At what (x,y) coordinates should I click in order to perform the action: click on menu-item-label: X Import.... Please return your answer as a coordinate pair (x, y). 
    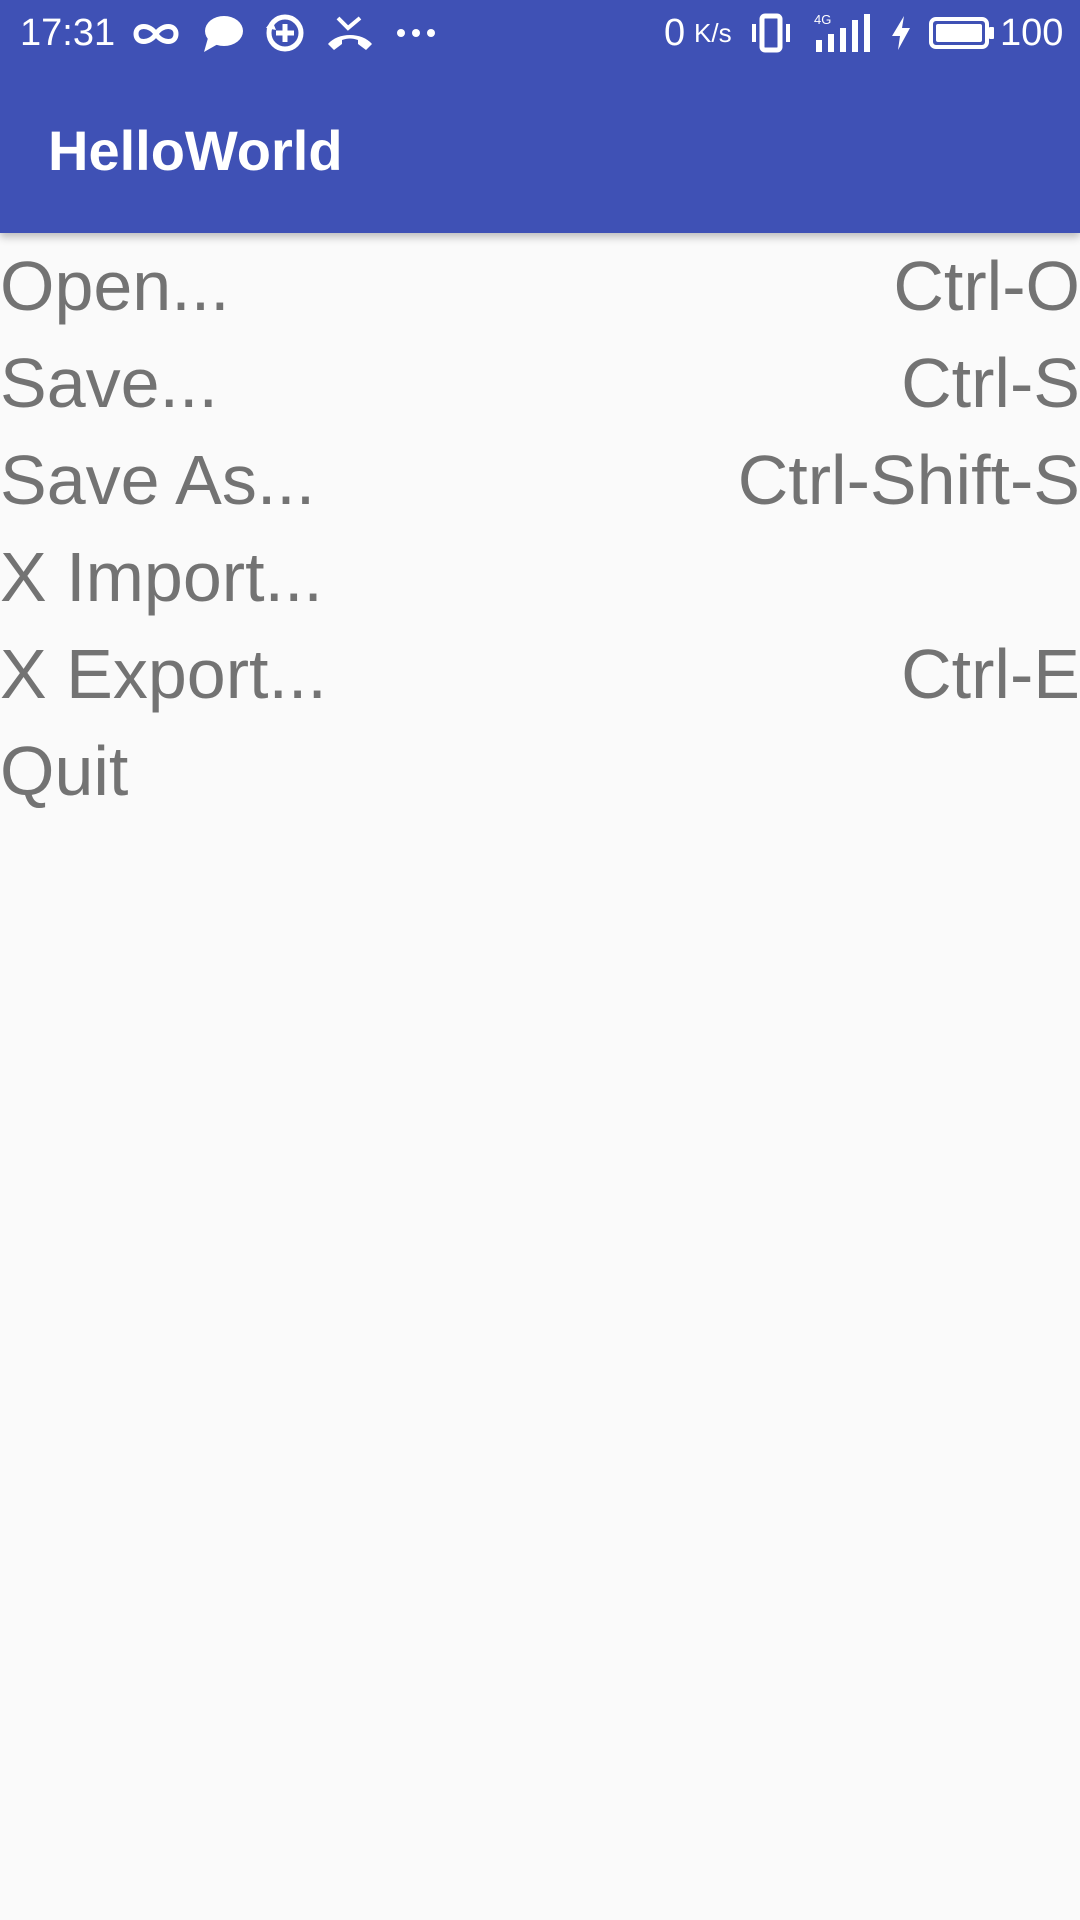
    Looking at the image, I should click on (161, 577).